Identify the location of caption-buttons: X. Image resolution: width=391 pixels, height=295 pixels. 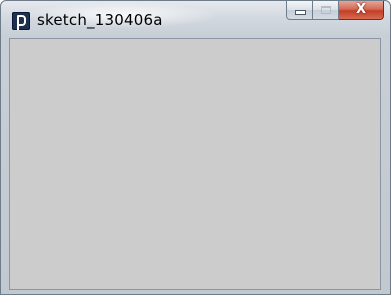
(335, 11).